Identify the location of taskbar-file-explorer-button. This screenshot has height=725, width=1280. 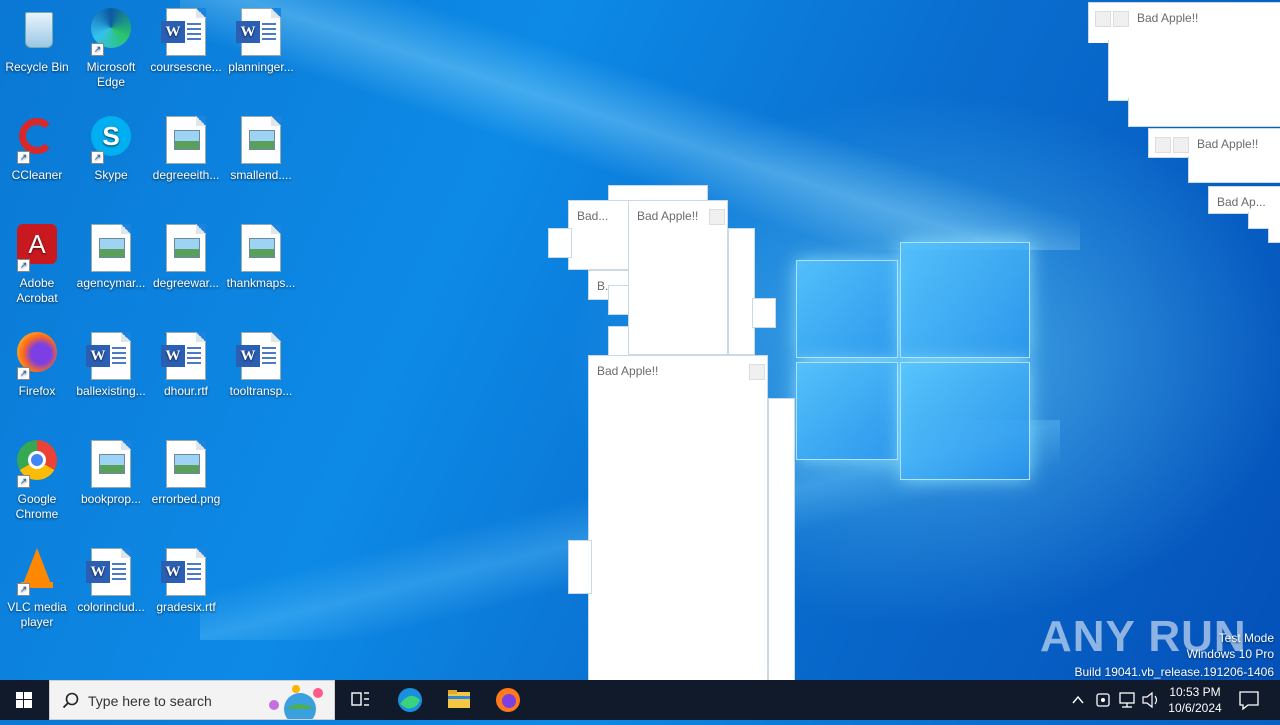
(459, 700).